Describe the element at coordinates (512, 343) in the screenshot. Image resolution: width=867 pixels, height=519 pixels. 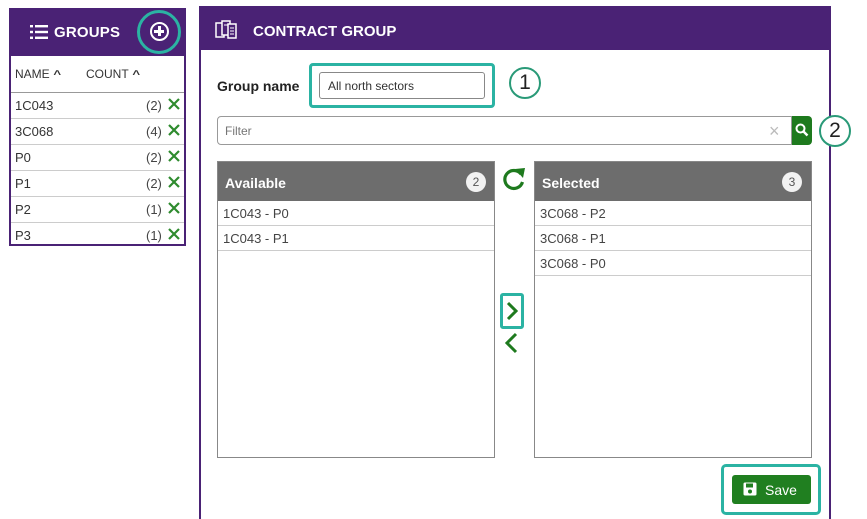
I see `chevron-left-icon` at that location.